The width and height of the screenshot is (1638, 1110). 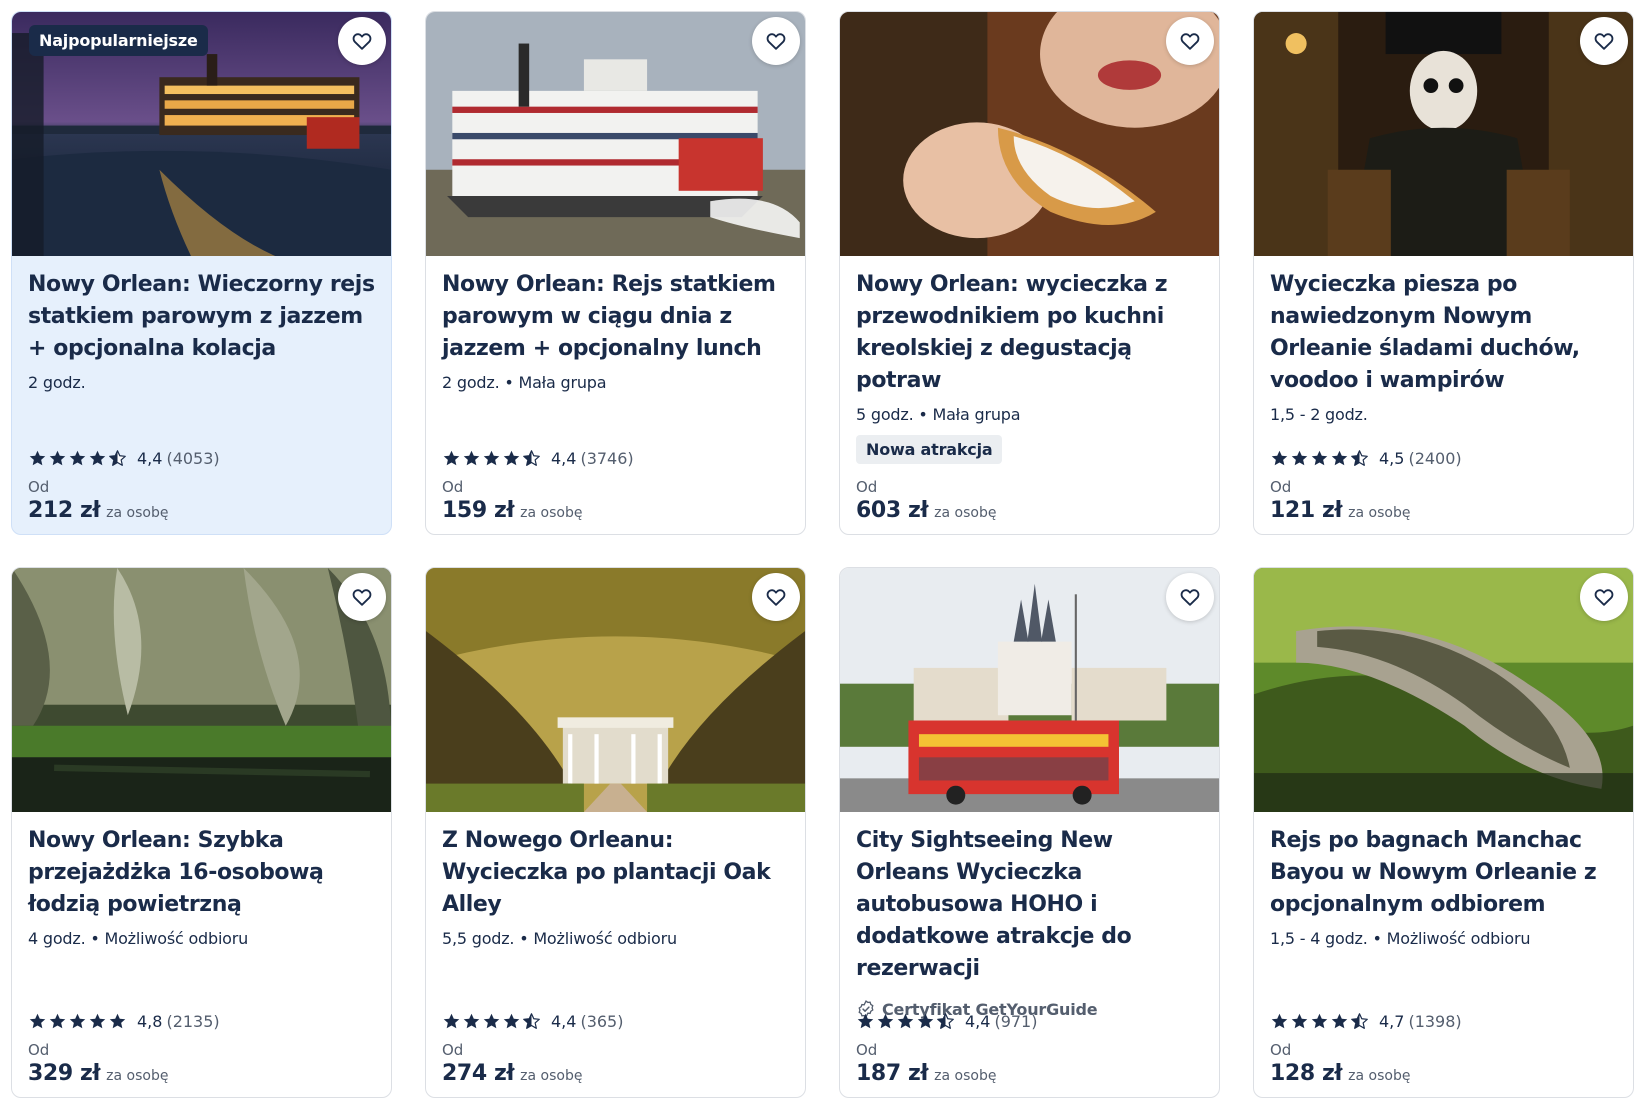 What do you see at coordinates (1029, 690) in the screenshot?
I see `photo-sightseeing-bus` at bounding box center [1029, 690].